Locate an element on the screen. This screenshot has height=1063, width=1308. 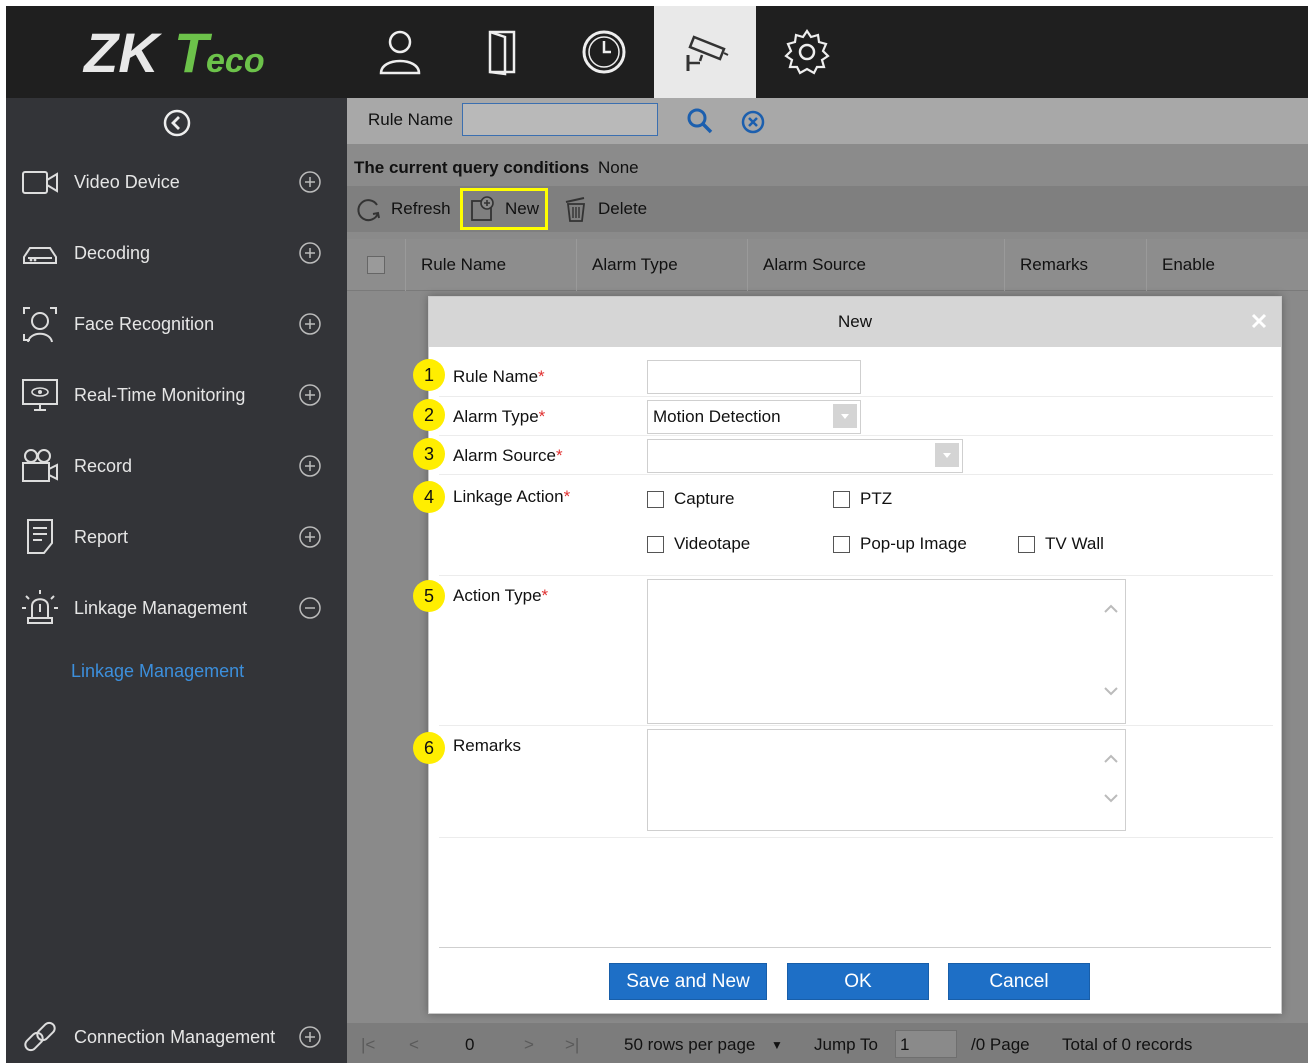
query-conditions: The current query conditions None is located at coordinates (827, 165).